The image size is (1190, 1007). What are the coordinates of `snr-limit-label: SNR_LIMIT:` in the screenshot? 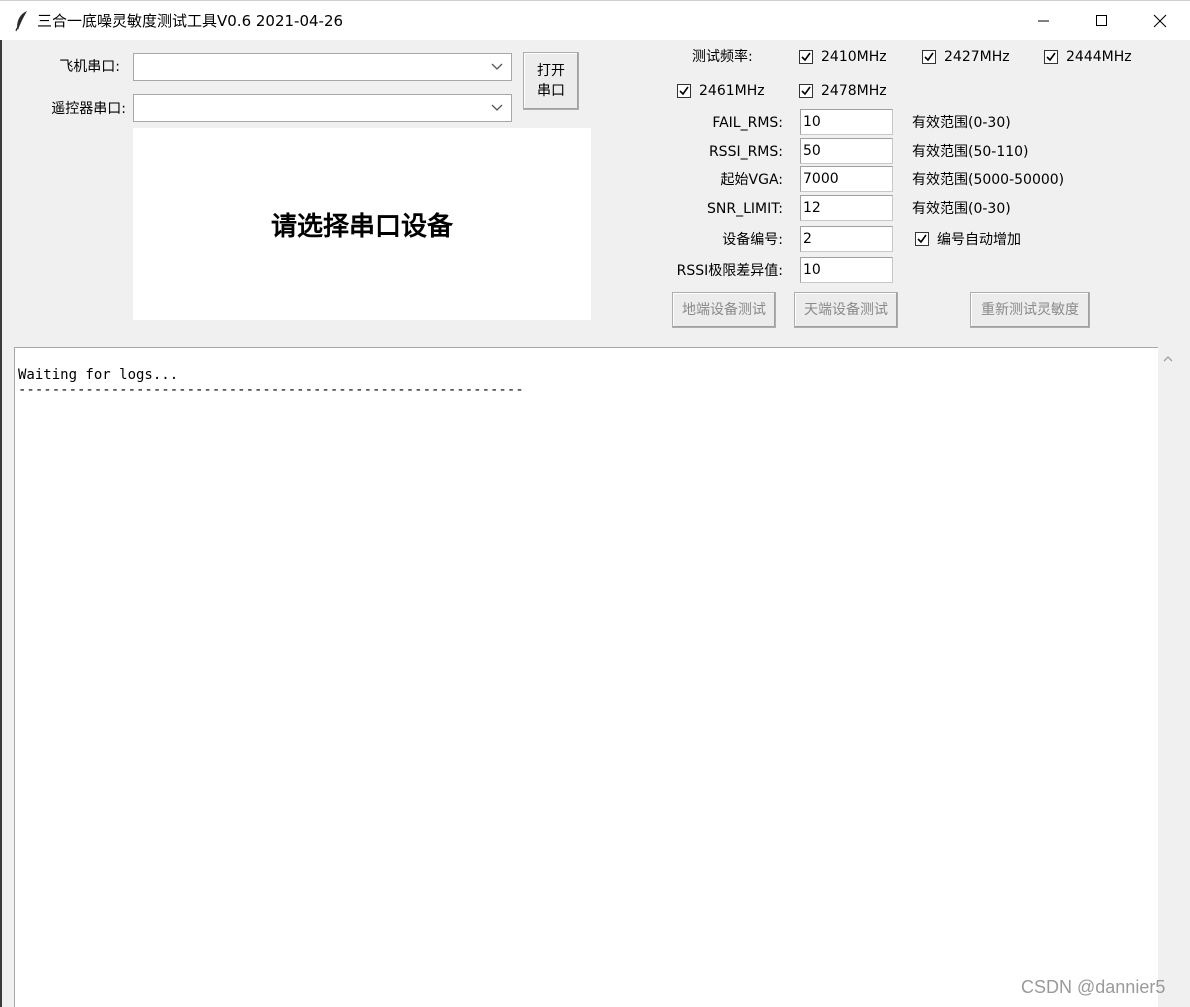 It's located at (745, 209).